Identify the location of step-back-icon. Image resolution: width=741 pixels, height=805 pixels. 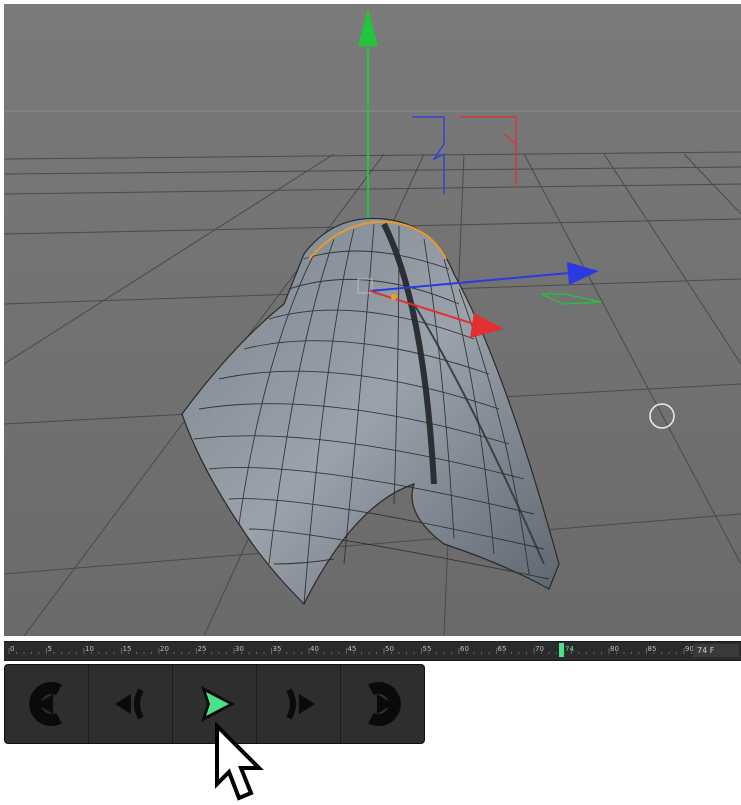
(129, 704).